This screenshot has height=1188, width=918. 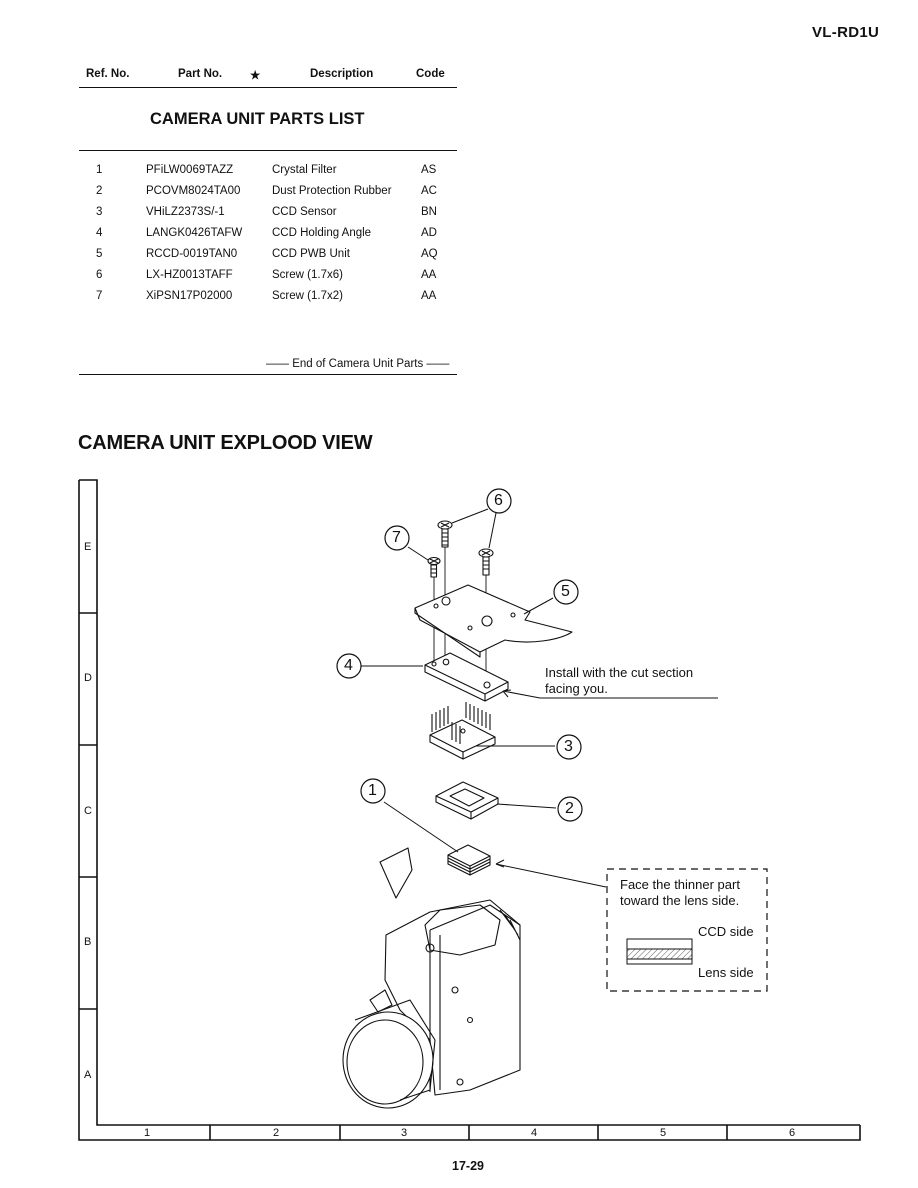 What do you see at coordinates (507, 693) in the screenshot?
I see `arrowhead-install` at bounding box center [507, 693].